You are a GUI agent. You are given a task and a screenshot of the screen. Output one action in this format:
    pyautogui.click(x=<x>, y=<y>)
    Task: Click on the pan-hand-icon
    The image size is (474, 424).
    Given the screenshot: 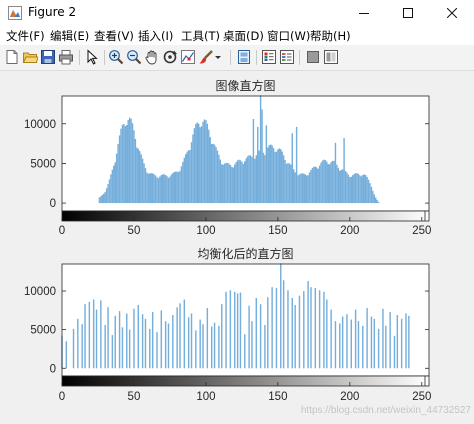 What is the action you would take?
    pyautogui.click(x=152, y=57)
    